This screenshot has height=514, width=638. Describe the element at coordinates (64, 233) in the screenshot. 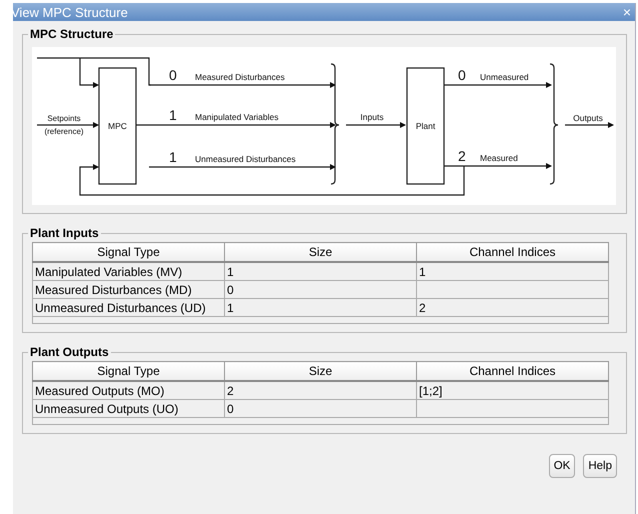

I see `section-title: Plant Inputs` at that location.